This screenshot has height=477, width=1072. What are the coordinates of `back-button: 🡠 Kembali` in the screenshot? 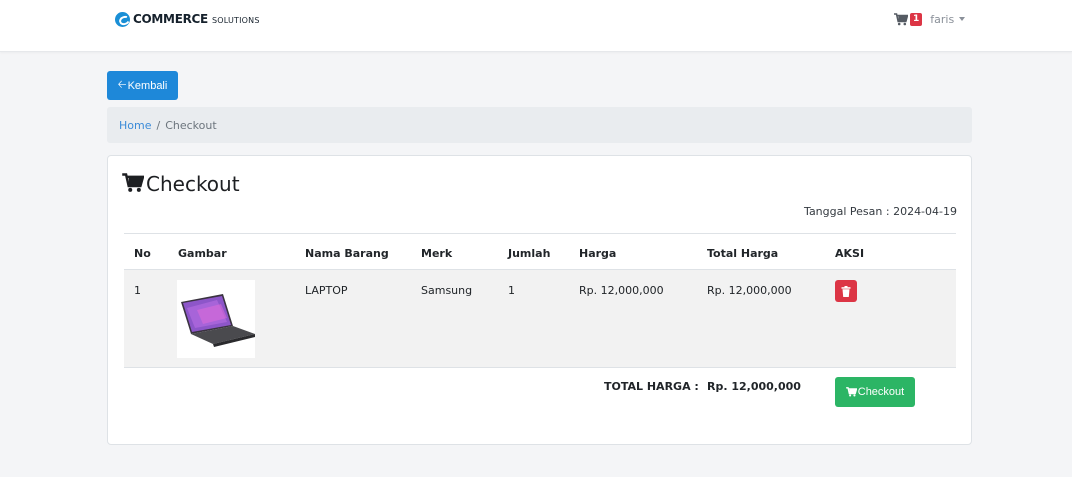 It's located at (142, 85).